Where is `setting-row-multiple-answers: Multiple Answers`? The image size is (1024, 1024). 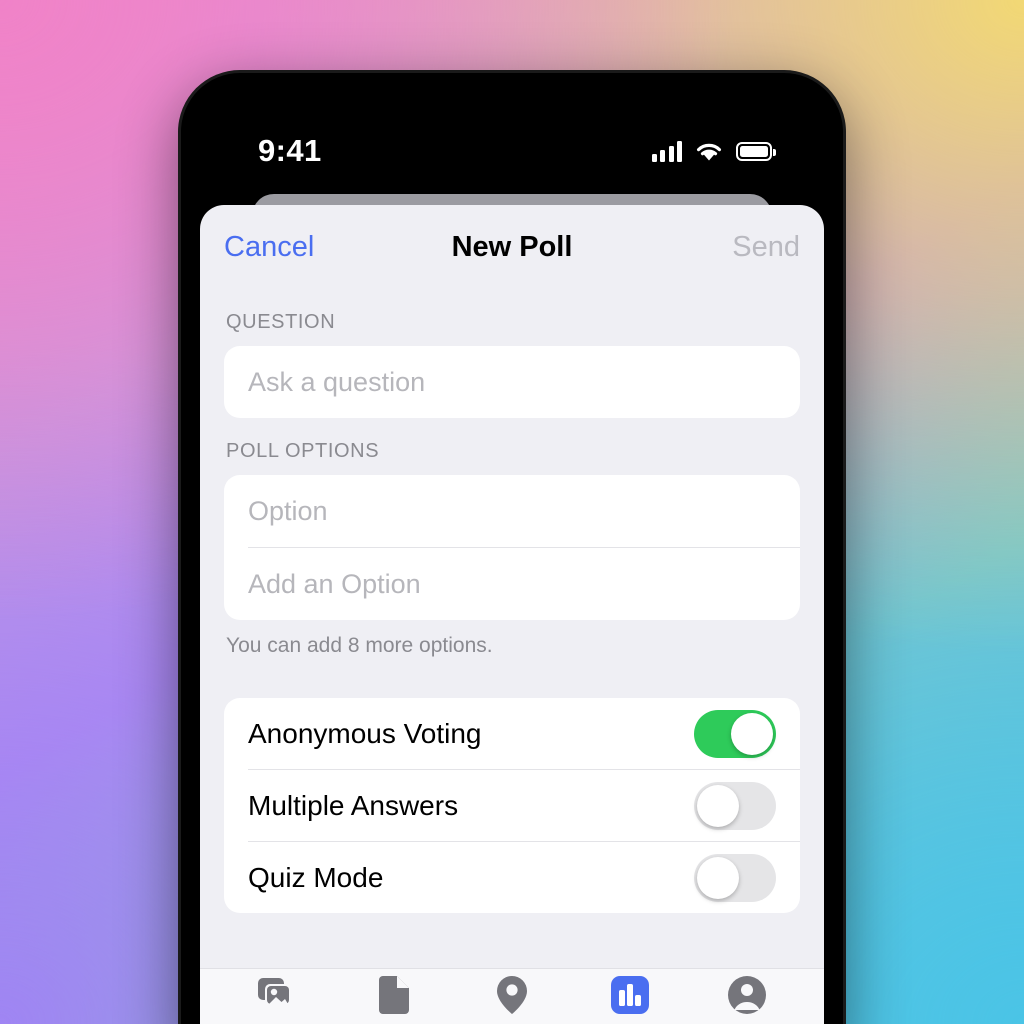
setting-row-multiple-answers: Multiple Answers is located at coordinates (512, 805).